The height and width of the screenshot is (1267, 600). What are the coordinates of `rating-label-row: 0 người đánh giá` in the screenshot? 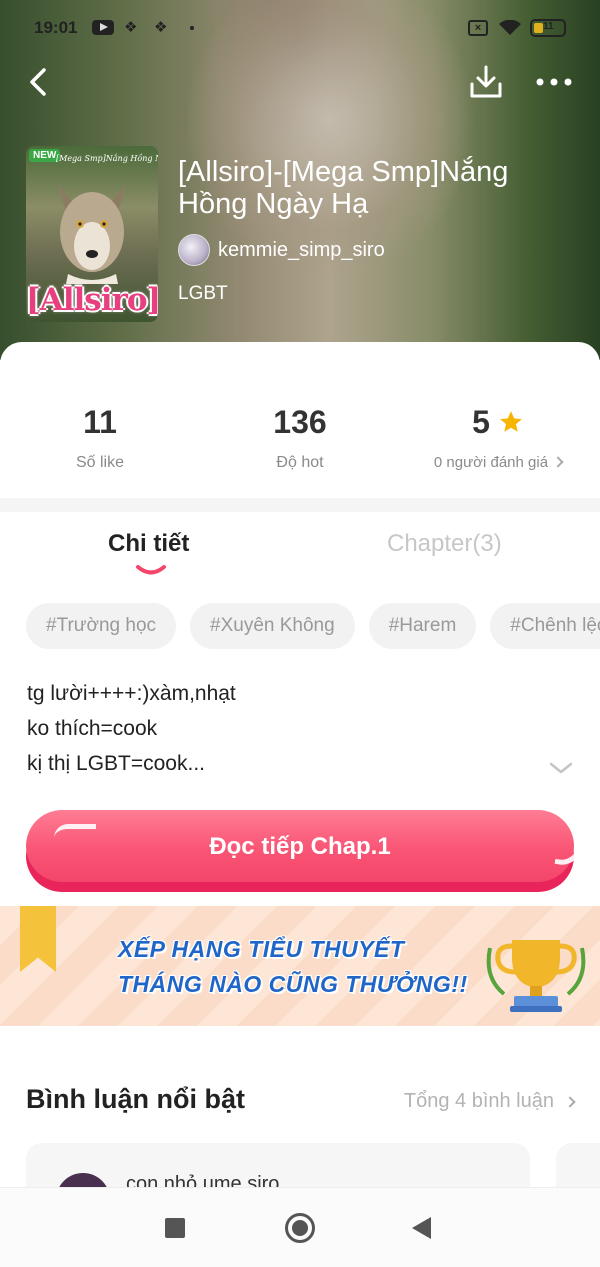 It's located at (498, 462).